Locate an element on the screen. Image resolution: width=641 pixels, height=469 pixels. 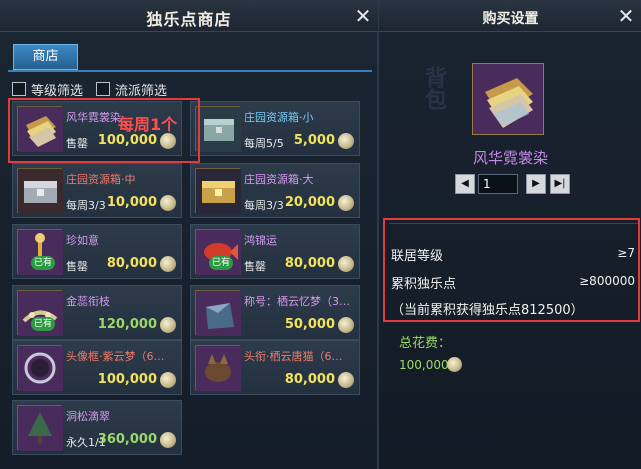
item-price: 100,000 is located at coordinates (127, 379).